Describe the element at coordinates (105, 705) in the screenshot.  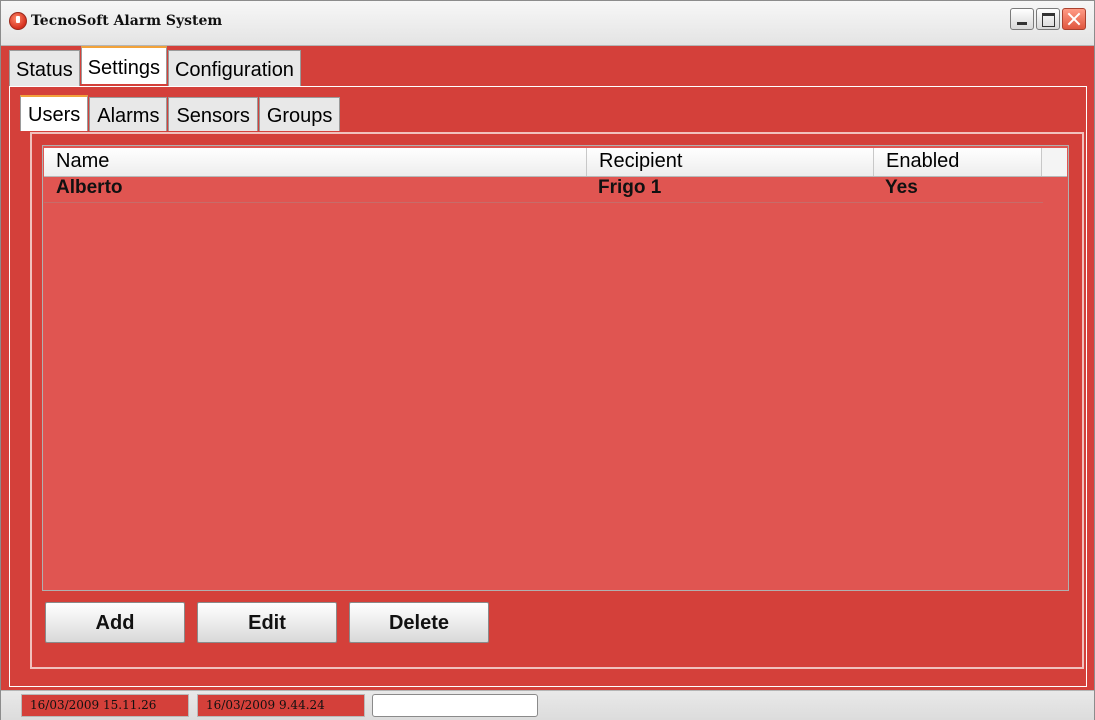
I see `status-timestamp-1: 16/03/2009 15.11.26` at that location.